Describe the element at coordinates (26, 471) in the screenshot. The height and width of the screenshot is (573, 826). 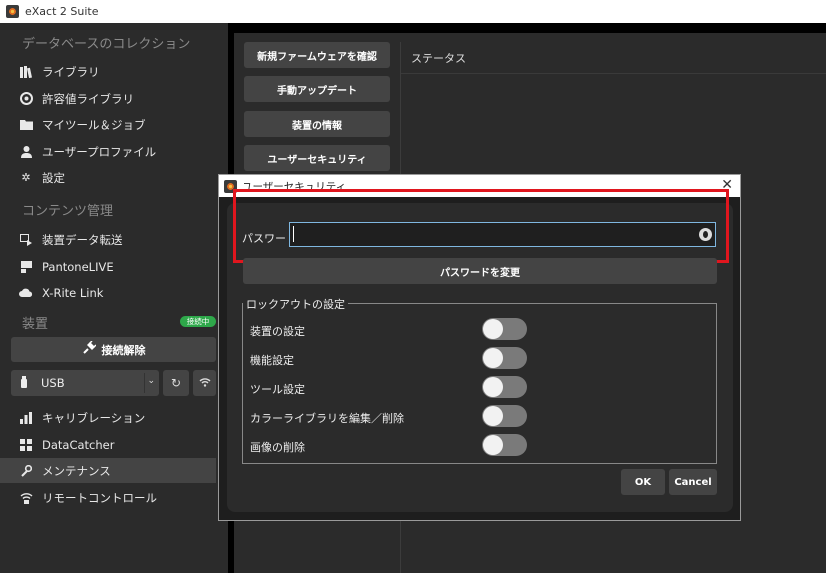
I see `wrench-icon` at that location.